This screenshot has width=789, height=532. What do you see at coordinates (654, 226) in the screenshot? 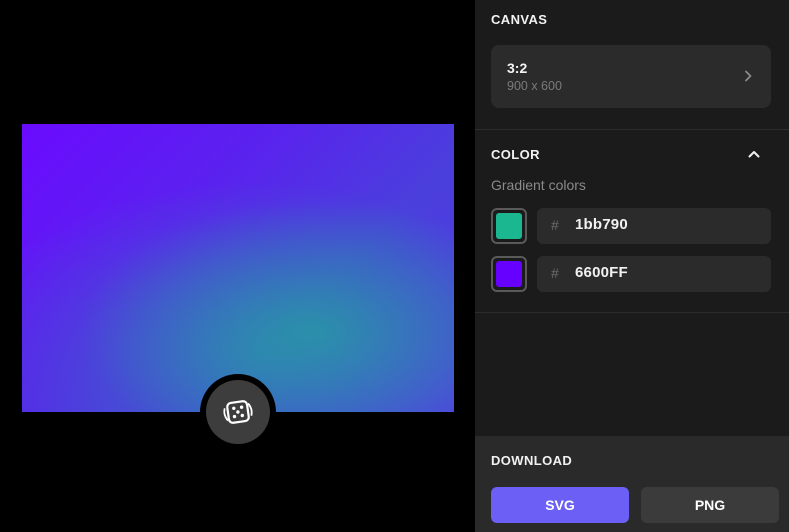
I see `hex-input-1: # 1bb790` at bounding box center [654, 226].